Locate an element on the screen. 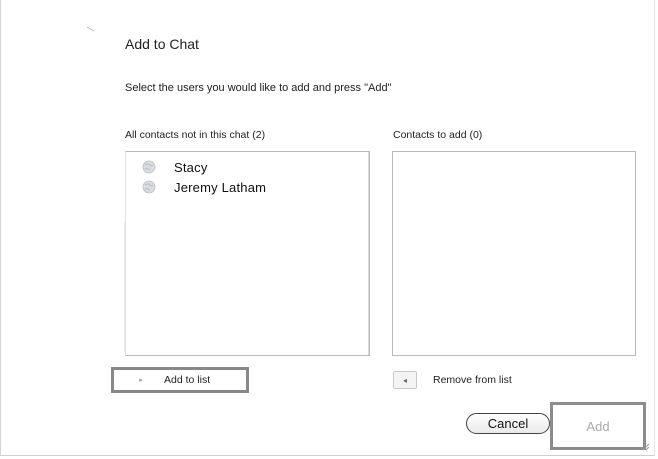 This screenshot has height=459, width=658. dialog-title: Add to Chat is located at coordinates (162, 44).